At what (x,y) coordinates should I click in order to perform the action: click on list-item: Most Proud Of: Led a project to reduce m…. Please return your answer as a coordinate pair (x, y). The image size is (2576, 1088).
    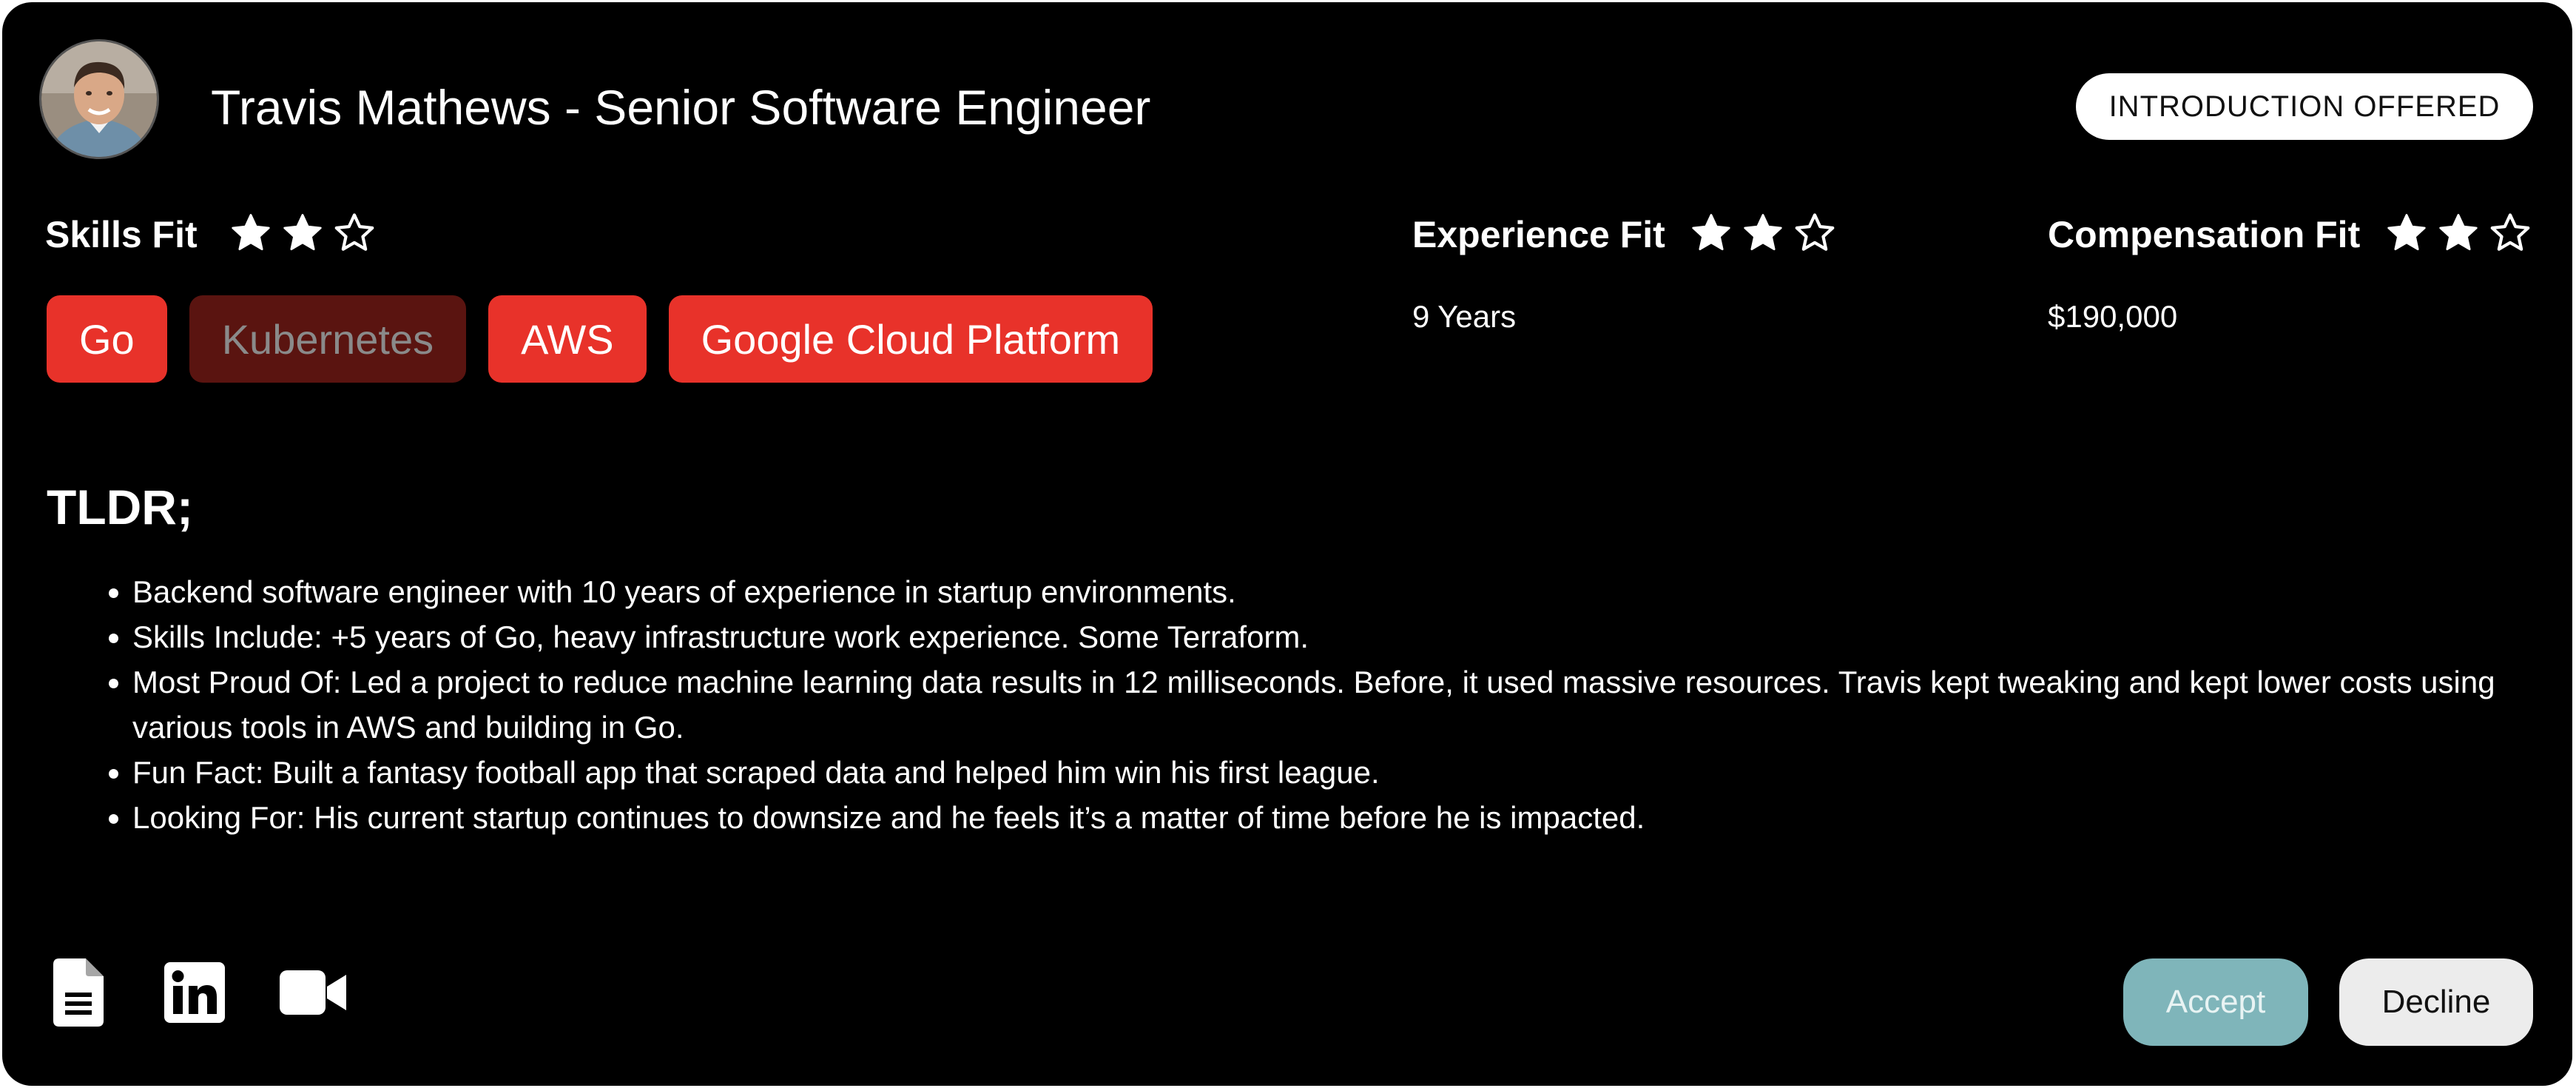
    Looking at the image, I should click on (1352, 704).